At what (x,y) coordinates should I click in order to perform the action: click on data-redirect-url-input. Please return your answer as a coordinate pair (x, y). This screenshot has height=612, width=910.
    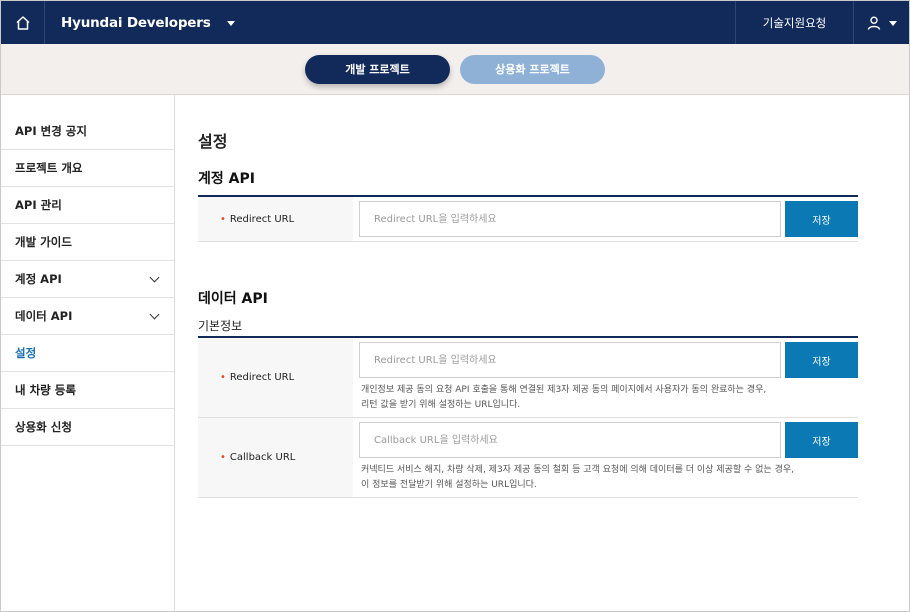
    Looking at the image, I should click on (570, 360).